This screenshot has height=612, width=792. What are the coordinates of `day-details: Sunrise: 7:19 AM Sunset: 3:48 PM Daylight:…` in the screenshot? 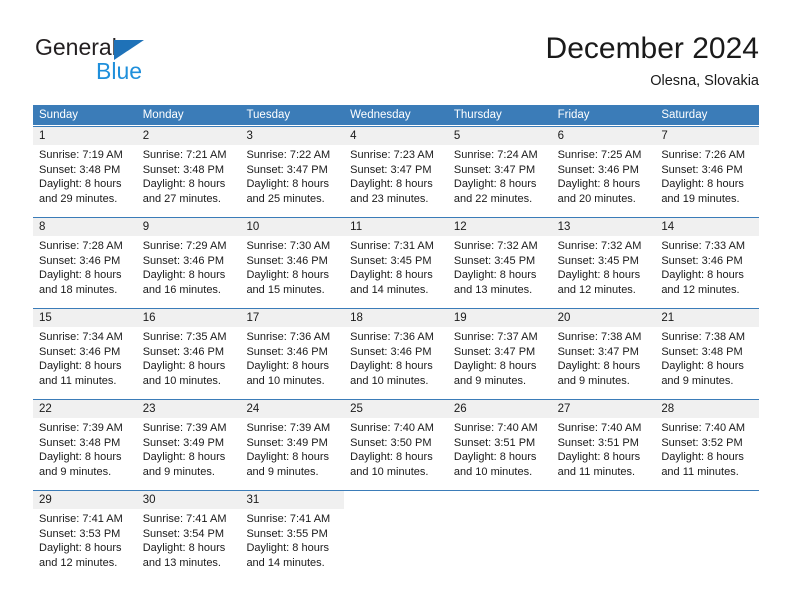 It's located at (85, 175).